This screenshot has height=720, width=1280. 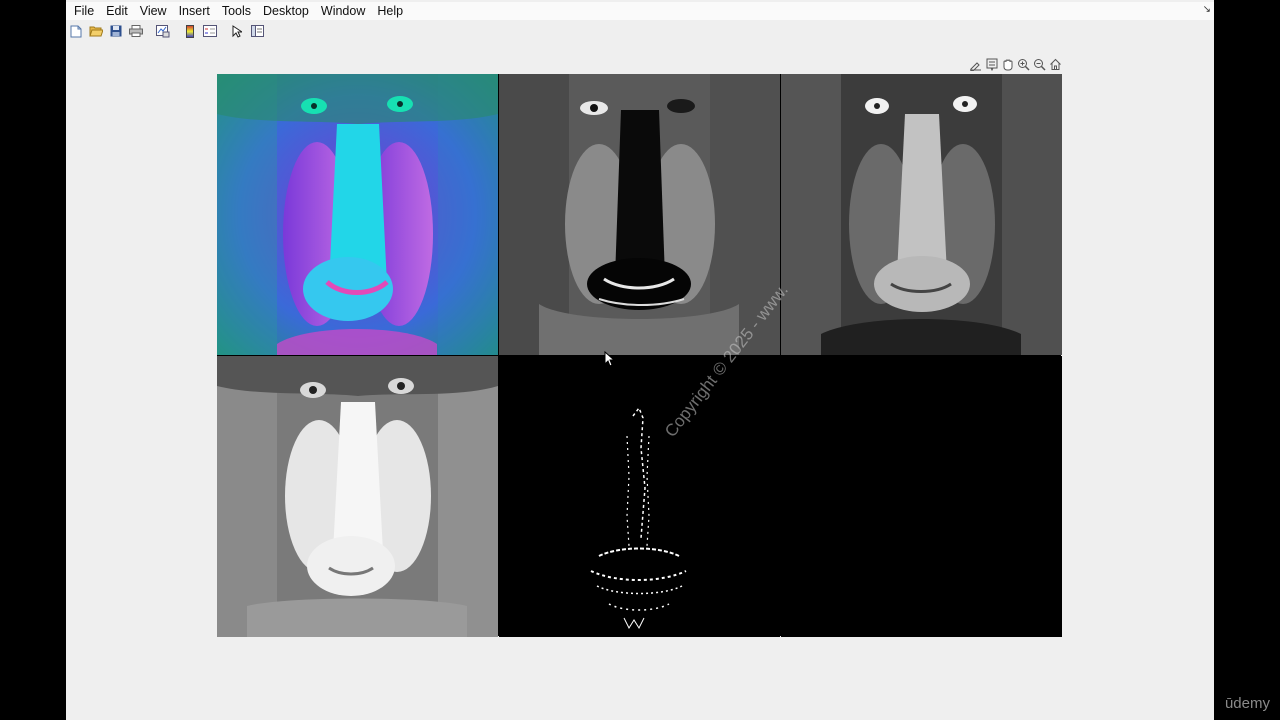 I want to click on saturation-channel-image, so click(x=921, y=214).